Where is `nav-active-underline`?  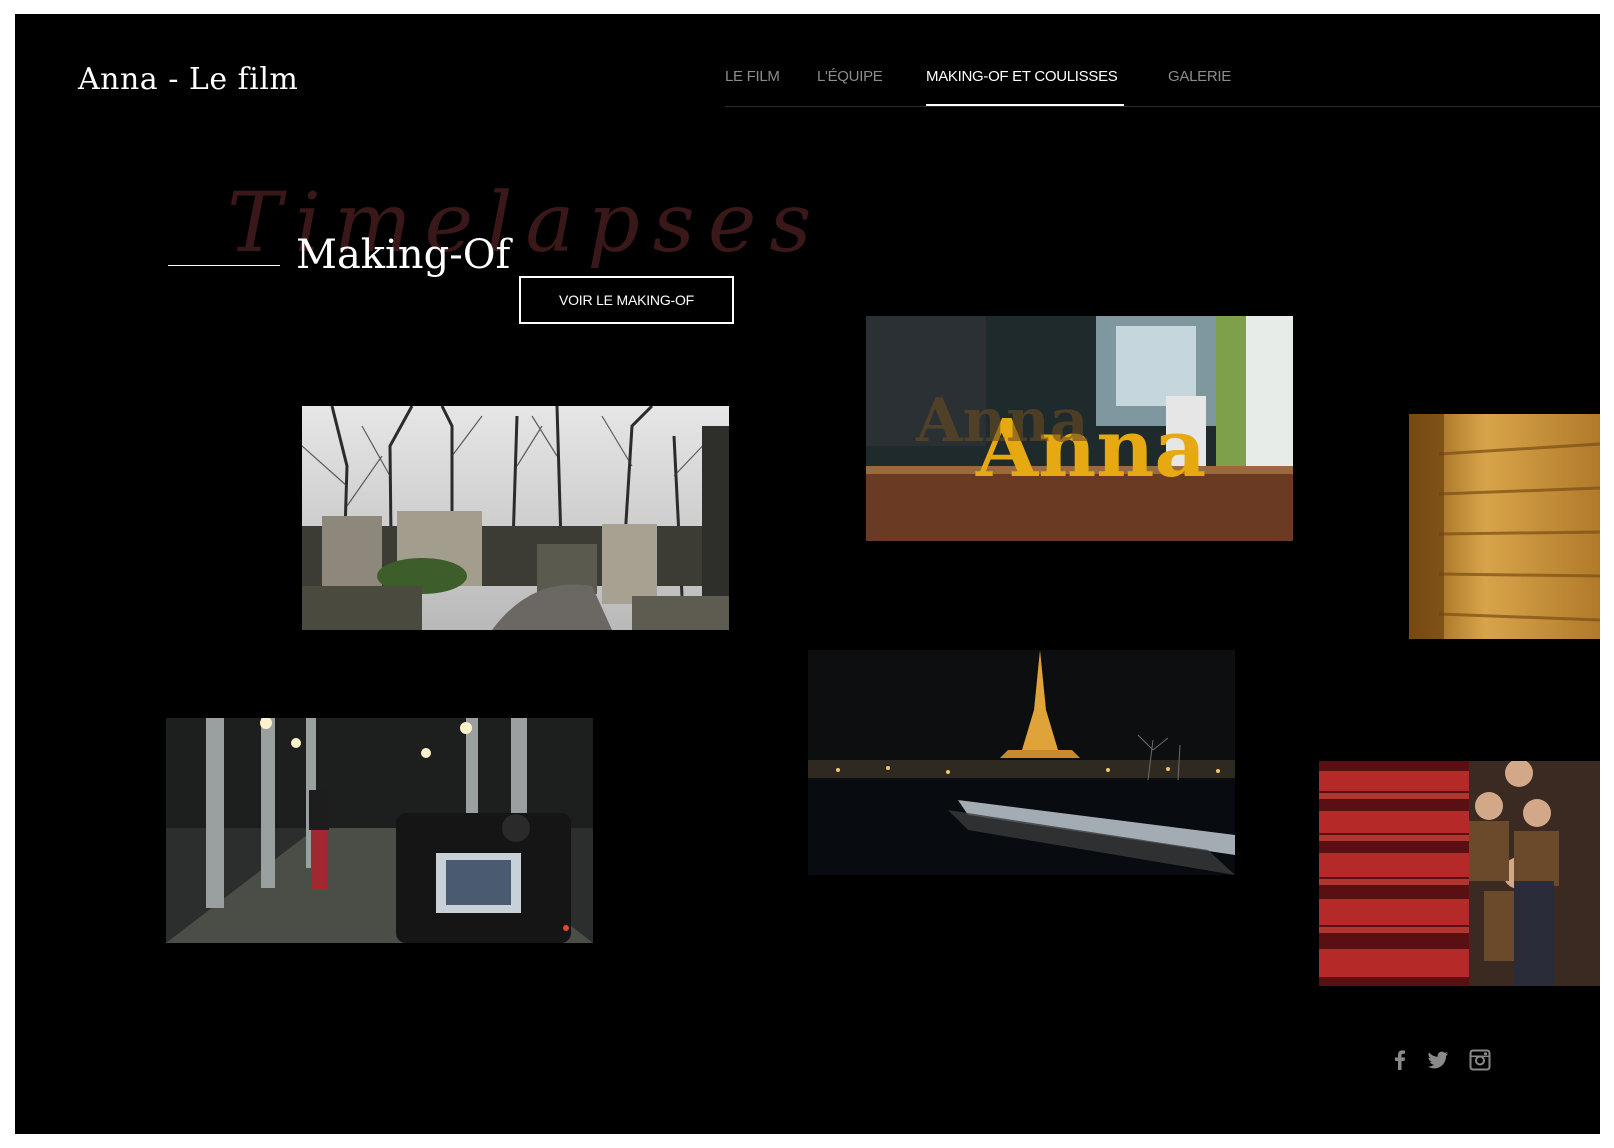 nav-active-underline is located at coordinates (1025, 105).